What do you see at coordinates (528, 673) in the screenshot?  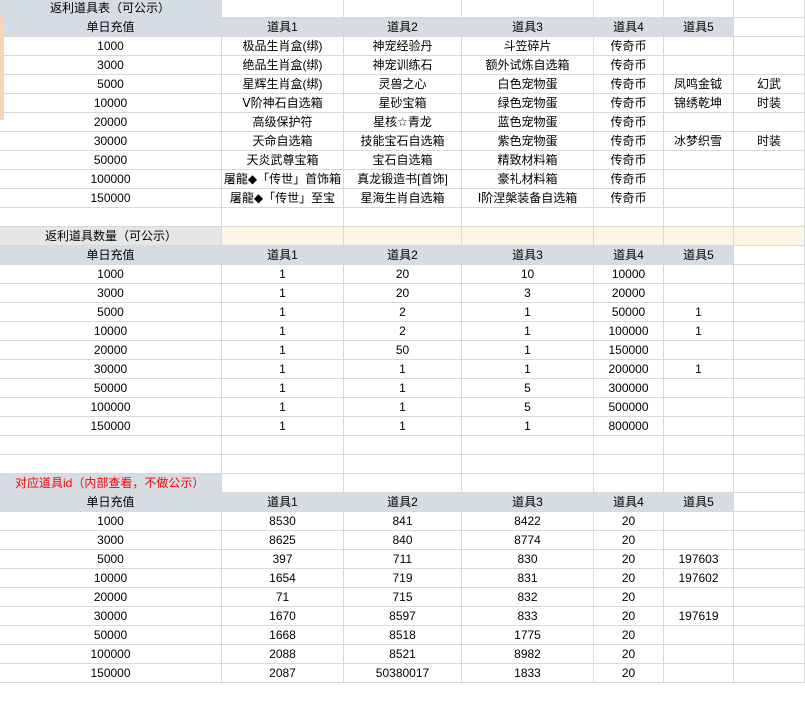 I see `table-cell: 1833` at bounding box center [528, 673].